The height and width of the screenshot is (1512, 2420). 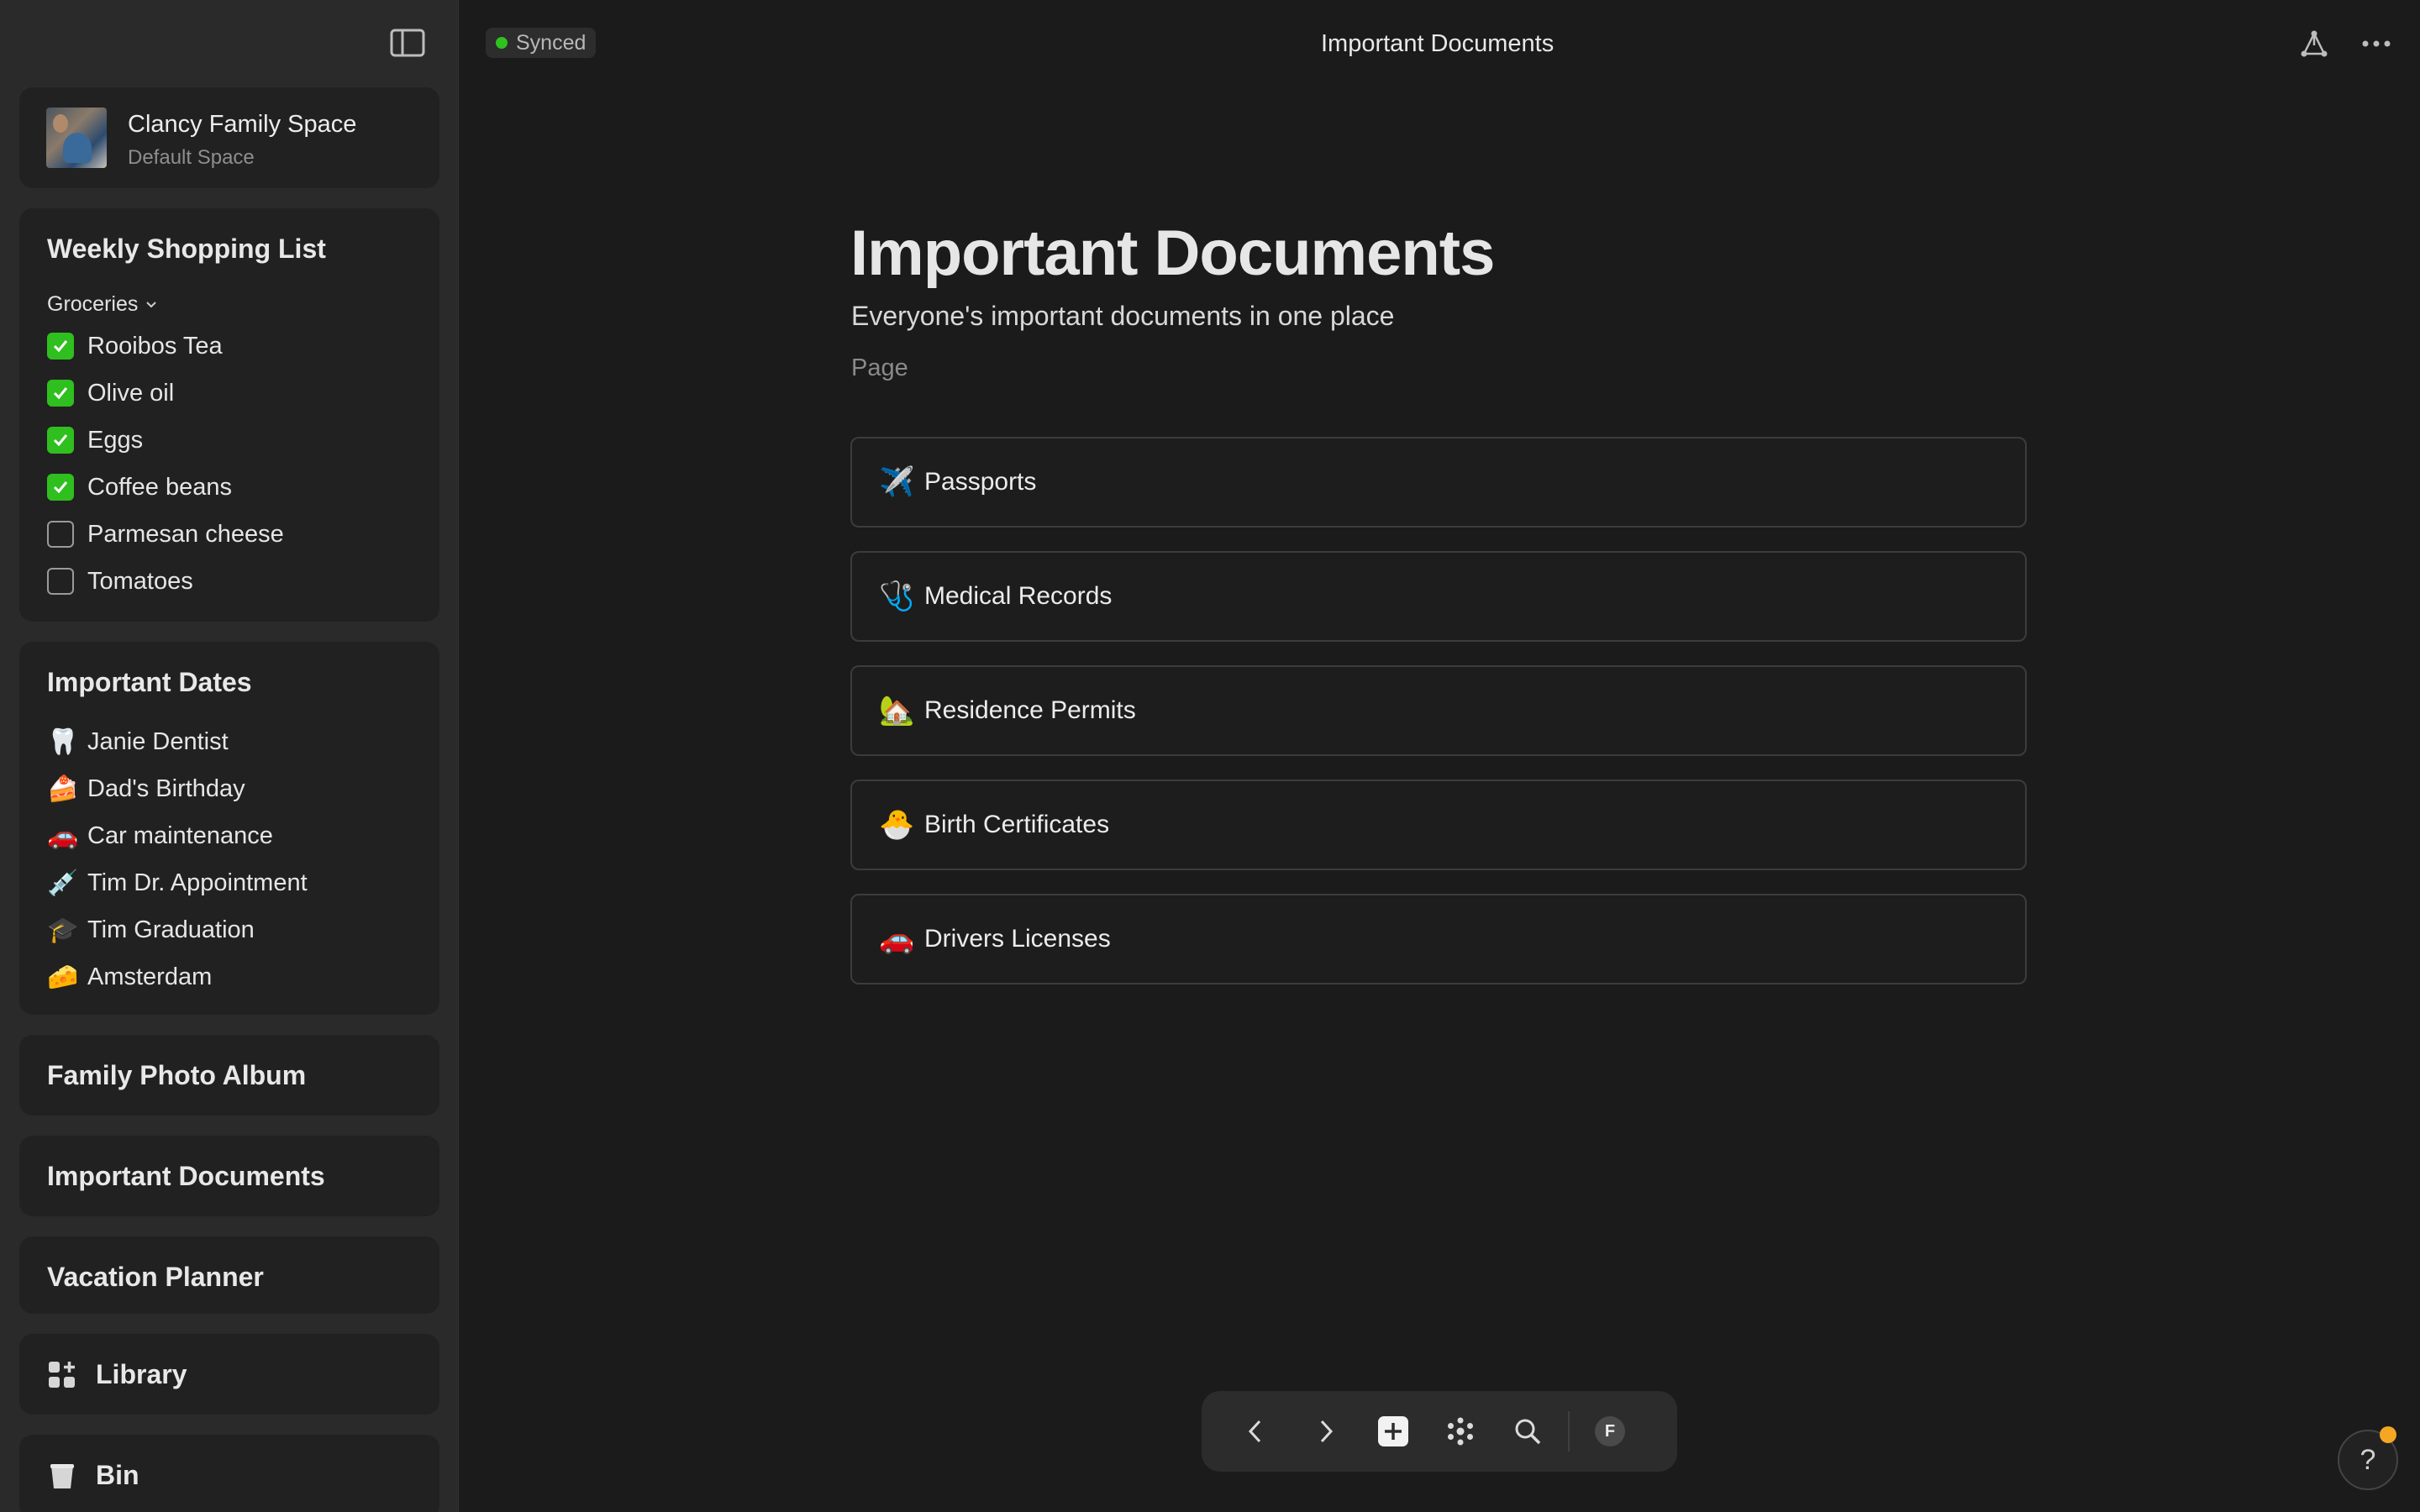 What do you see at coordinates (63, 930) in the screenshot?
I see `graduation-cap-icon: 🎓` at bounding box center [63, 930].